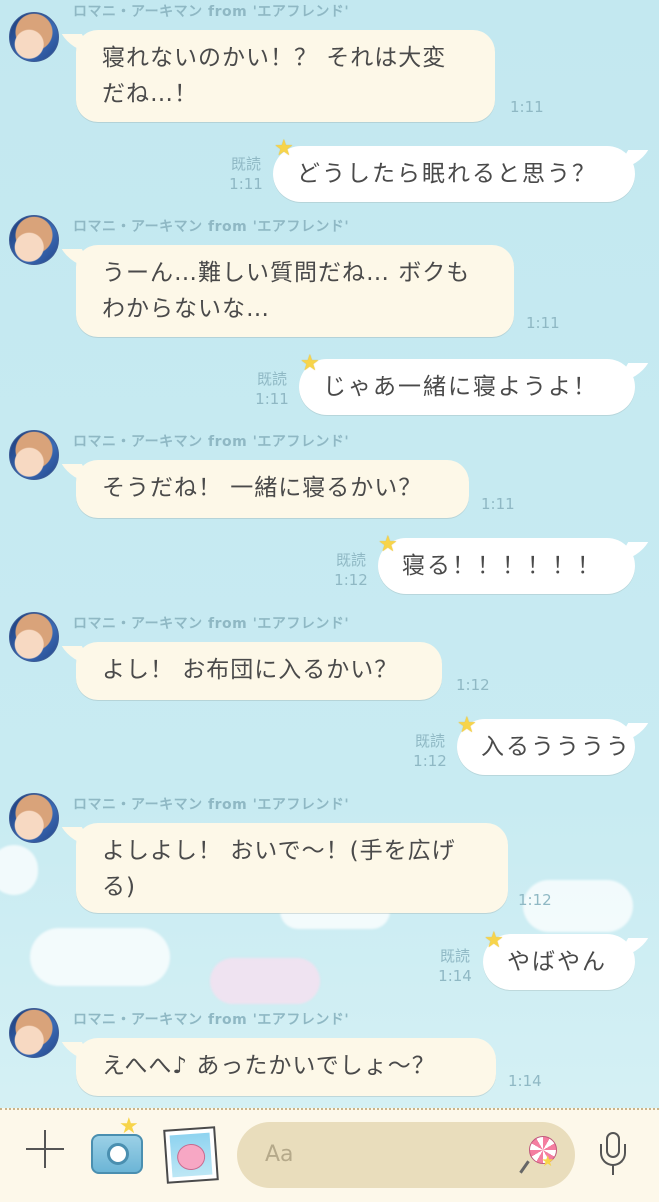 Image resolution: width=659 pixels, height=1202 pixels. I want to click on message-bubble: 寝る！！！！！！, so click(506, 566).